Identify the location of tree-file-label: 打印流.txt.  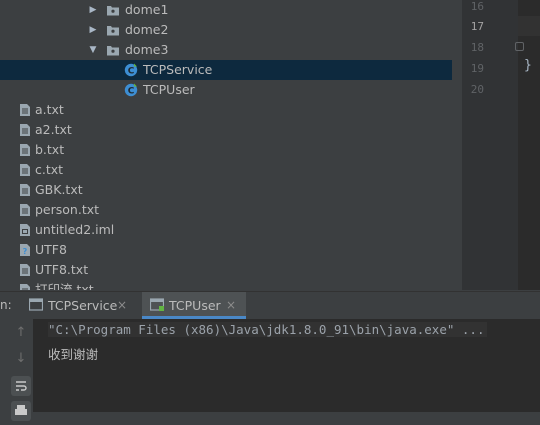
(64, 286).